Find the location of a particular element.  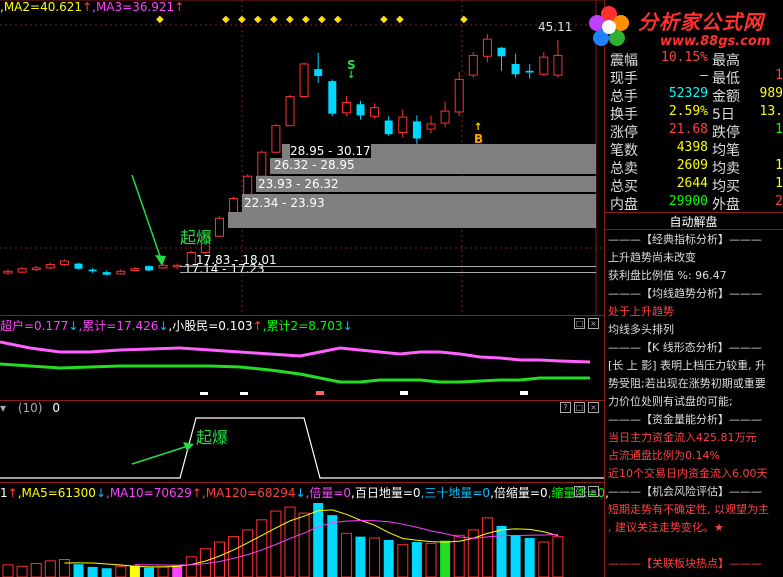

support-line is located at coordinates (388, 266).